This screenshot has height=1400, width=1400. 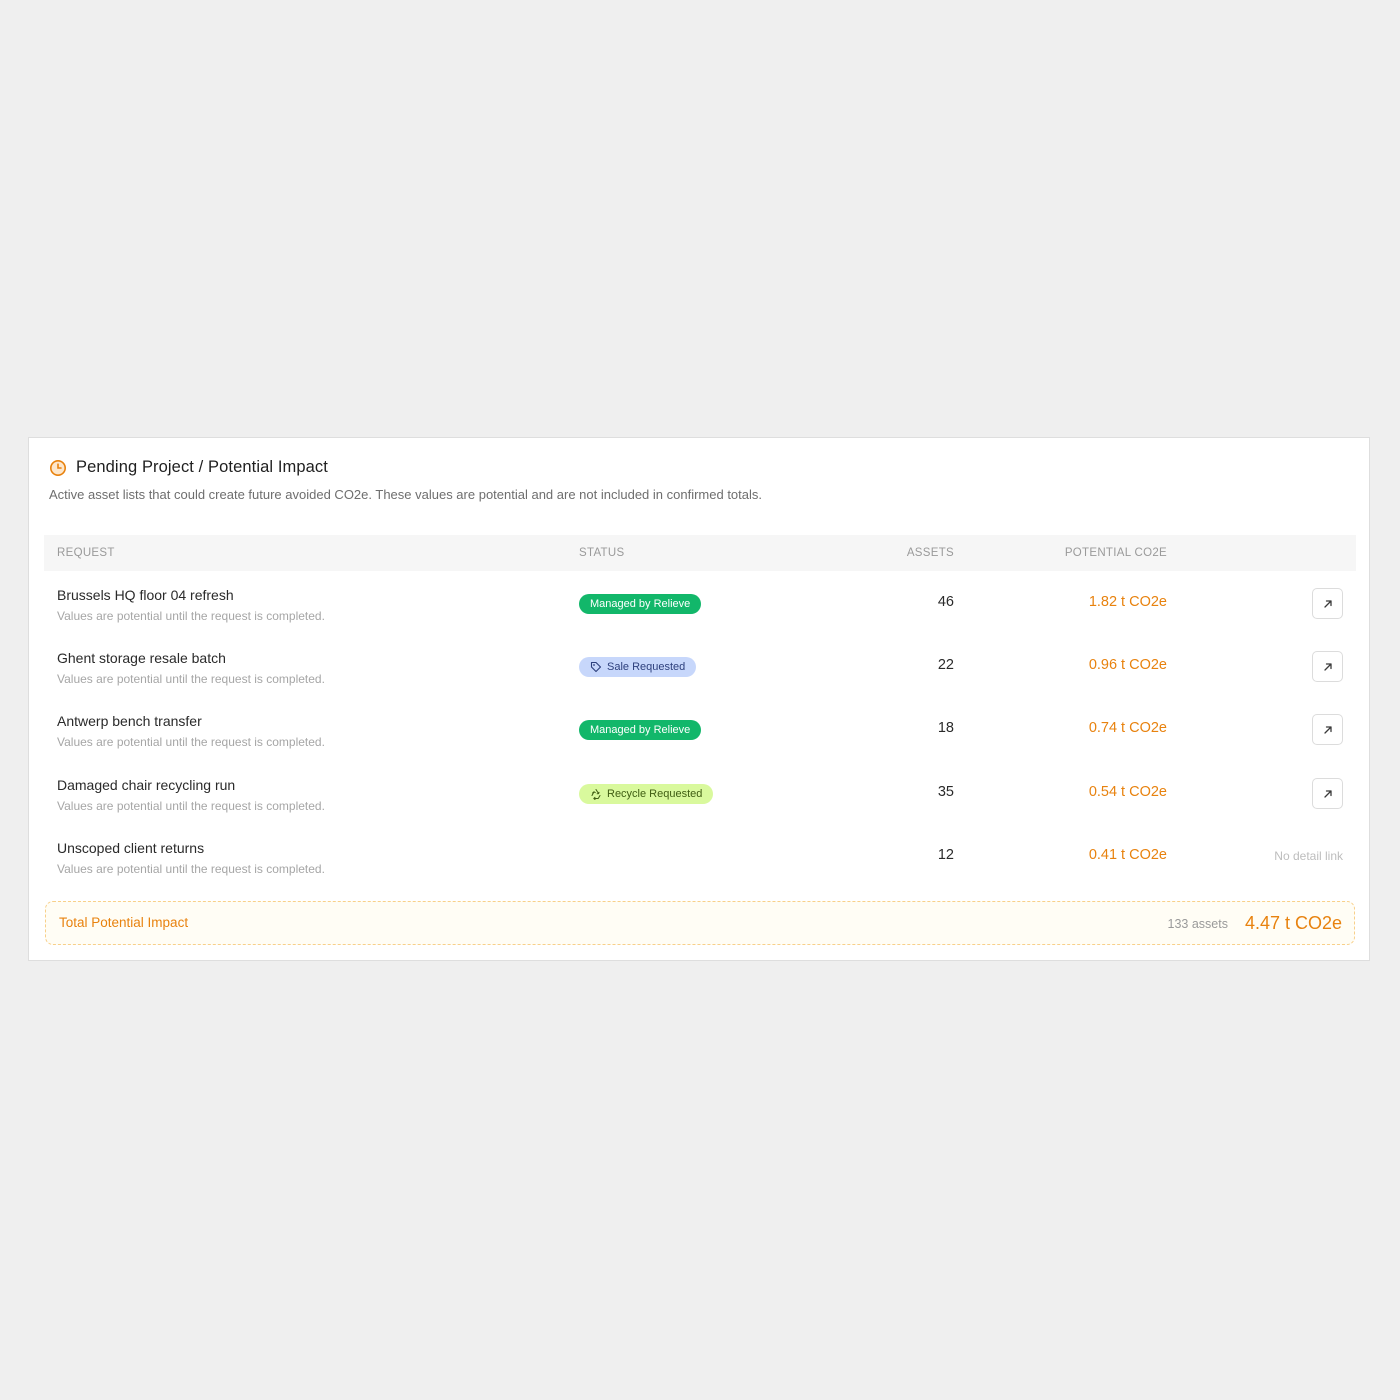 I want to click on column-header-request: REQUEST, so click(x=86, y=553).